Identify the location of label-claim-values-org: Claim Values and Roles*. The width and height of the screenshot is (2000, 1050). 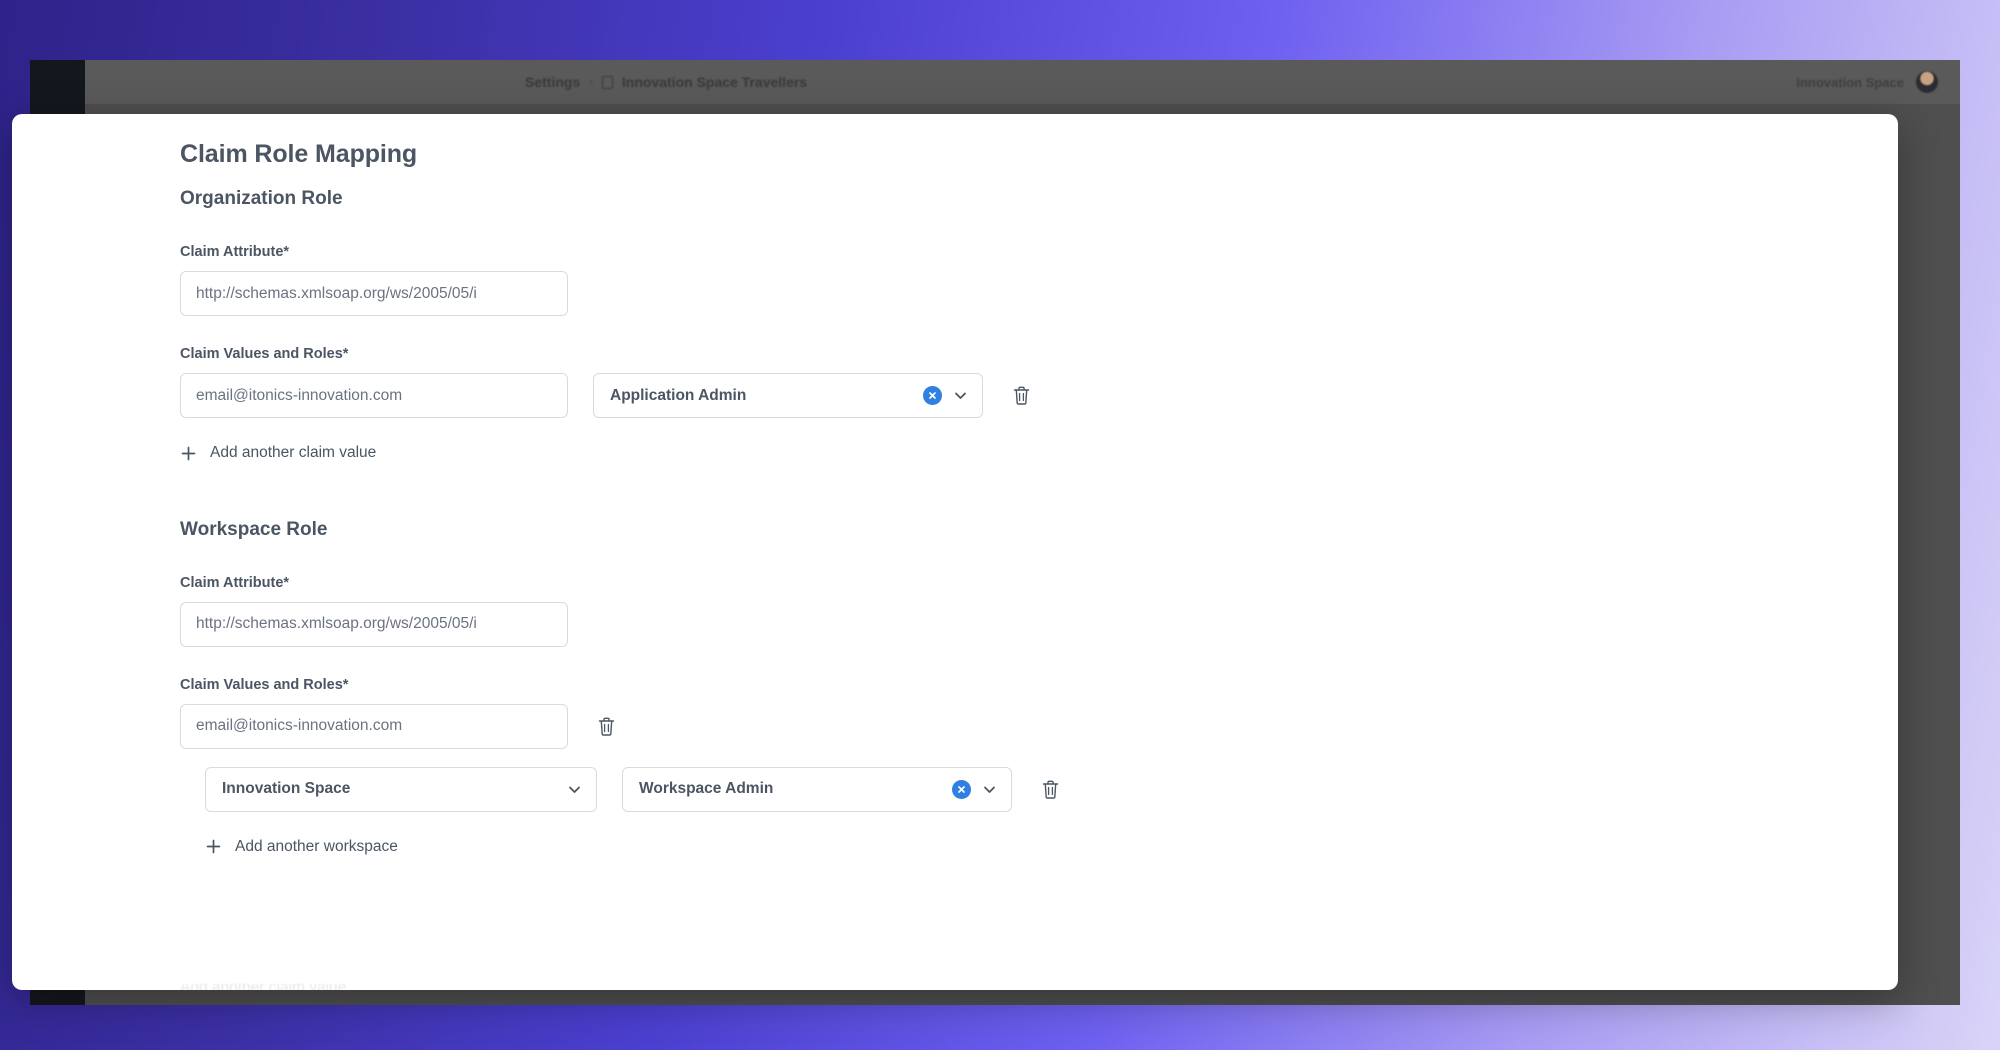
(264, 354).